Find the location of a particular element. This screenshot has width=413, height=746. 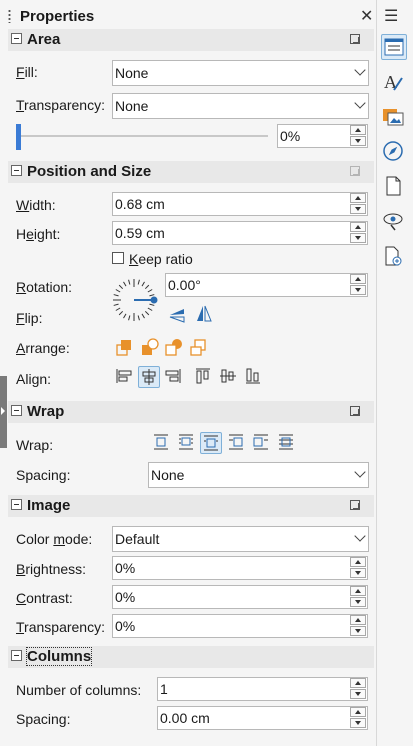

deck-tab-gallery is located at coordinates (394, 117).